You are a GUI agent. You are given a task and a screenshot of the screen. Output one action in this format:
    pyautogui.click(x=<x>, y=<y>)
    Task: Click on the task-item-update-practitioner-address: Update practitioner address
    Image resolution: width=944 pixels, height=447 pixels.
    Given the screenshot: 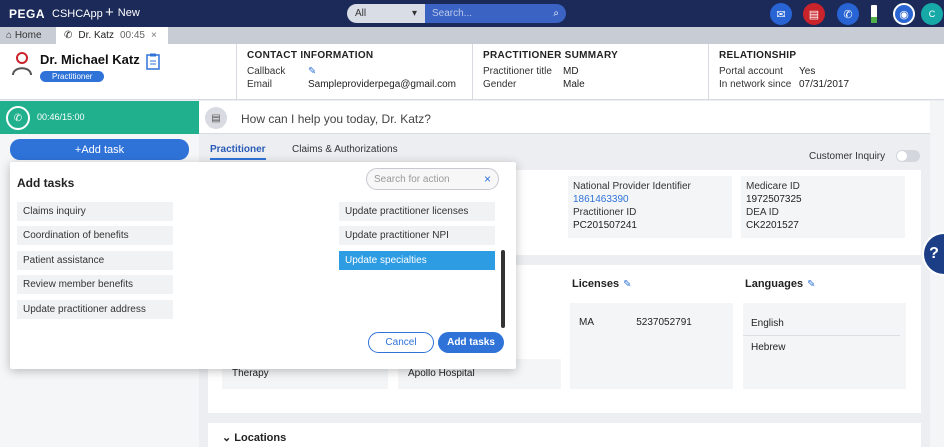 What is the action you would take?
    pyautogui.click(x=95, y=309)
    